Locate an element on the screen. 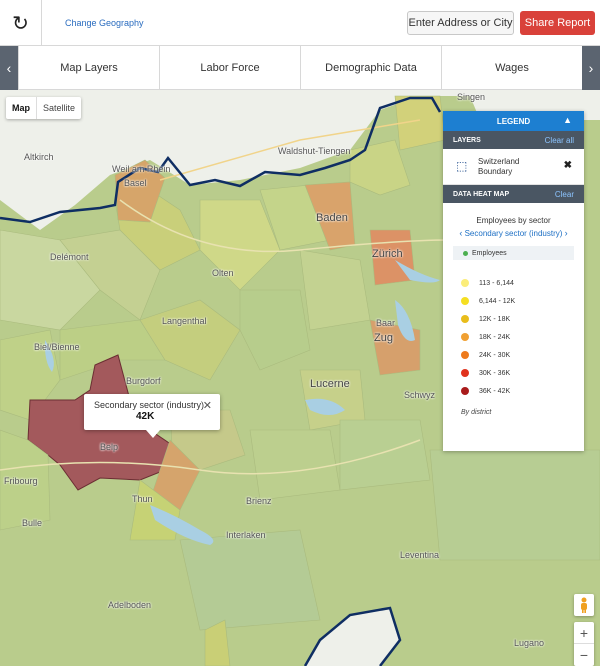 The image size is (600, 666). sector-selector: ‹ Secondary sector (industry) › is located at coordinates (513, 233).